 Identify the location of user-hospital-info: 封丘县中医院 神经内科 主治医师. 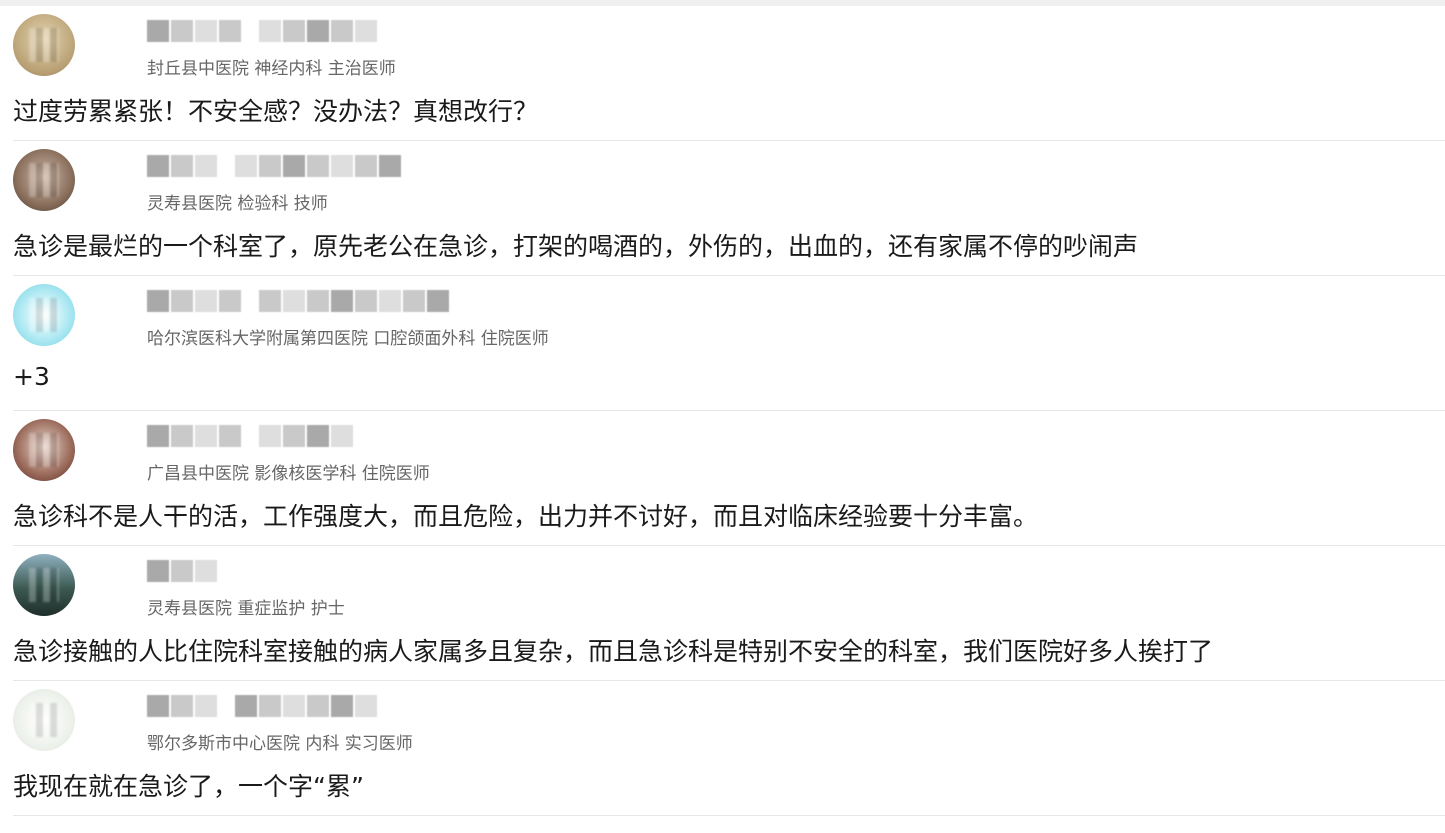
(271, 69).